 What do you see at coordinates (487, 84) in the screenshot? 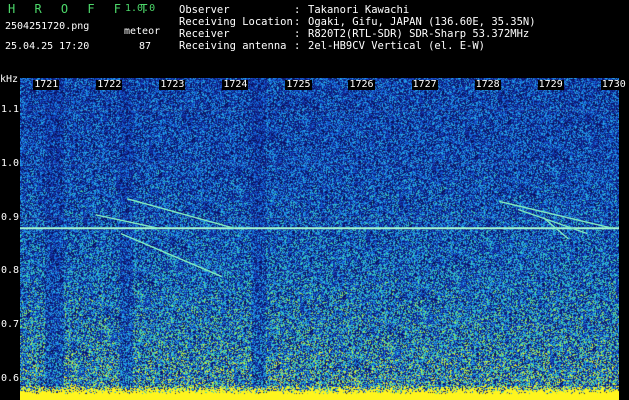
I see `time-tick-label: 1728` at bounding box center [487, 84].